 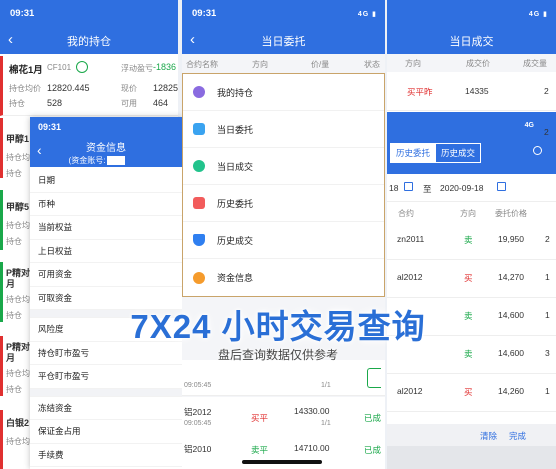 I want to click on fund-row-prev-equity: 上日权益, so click(x=106, y=251).